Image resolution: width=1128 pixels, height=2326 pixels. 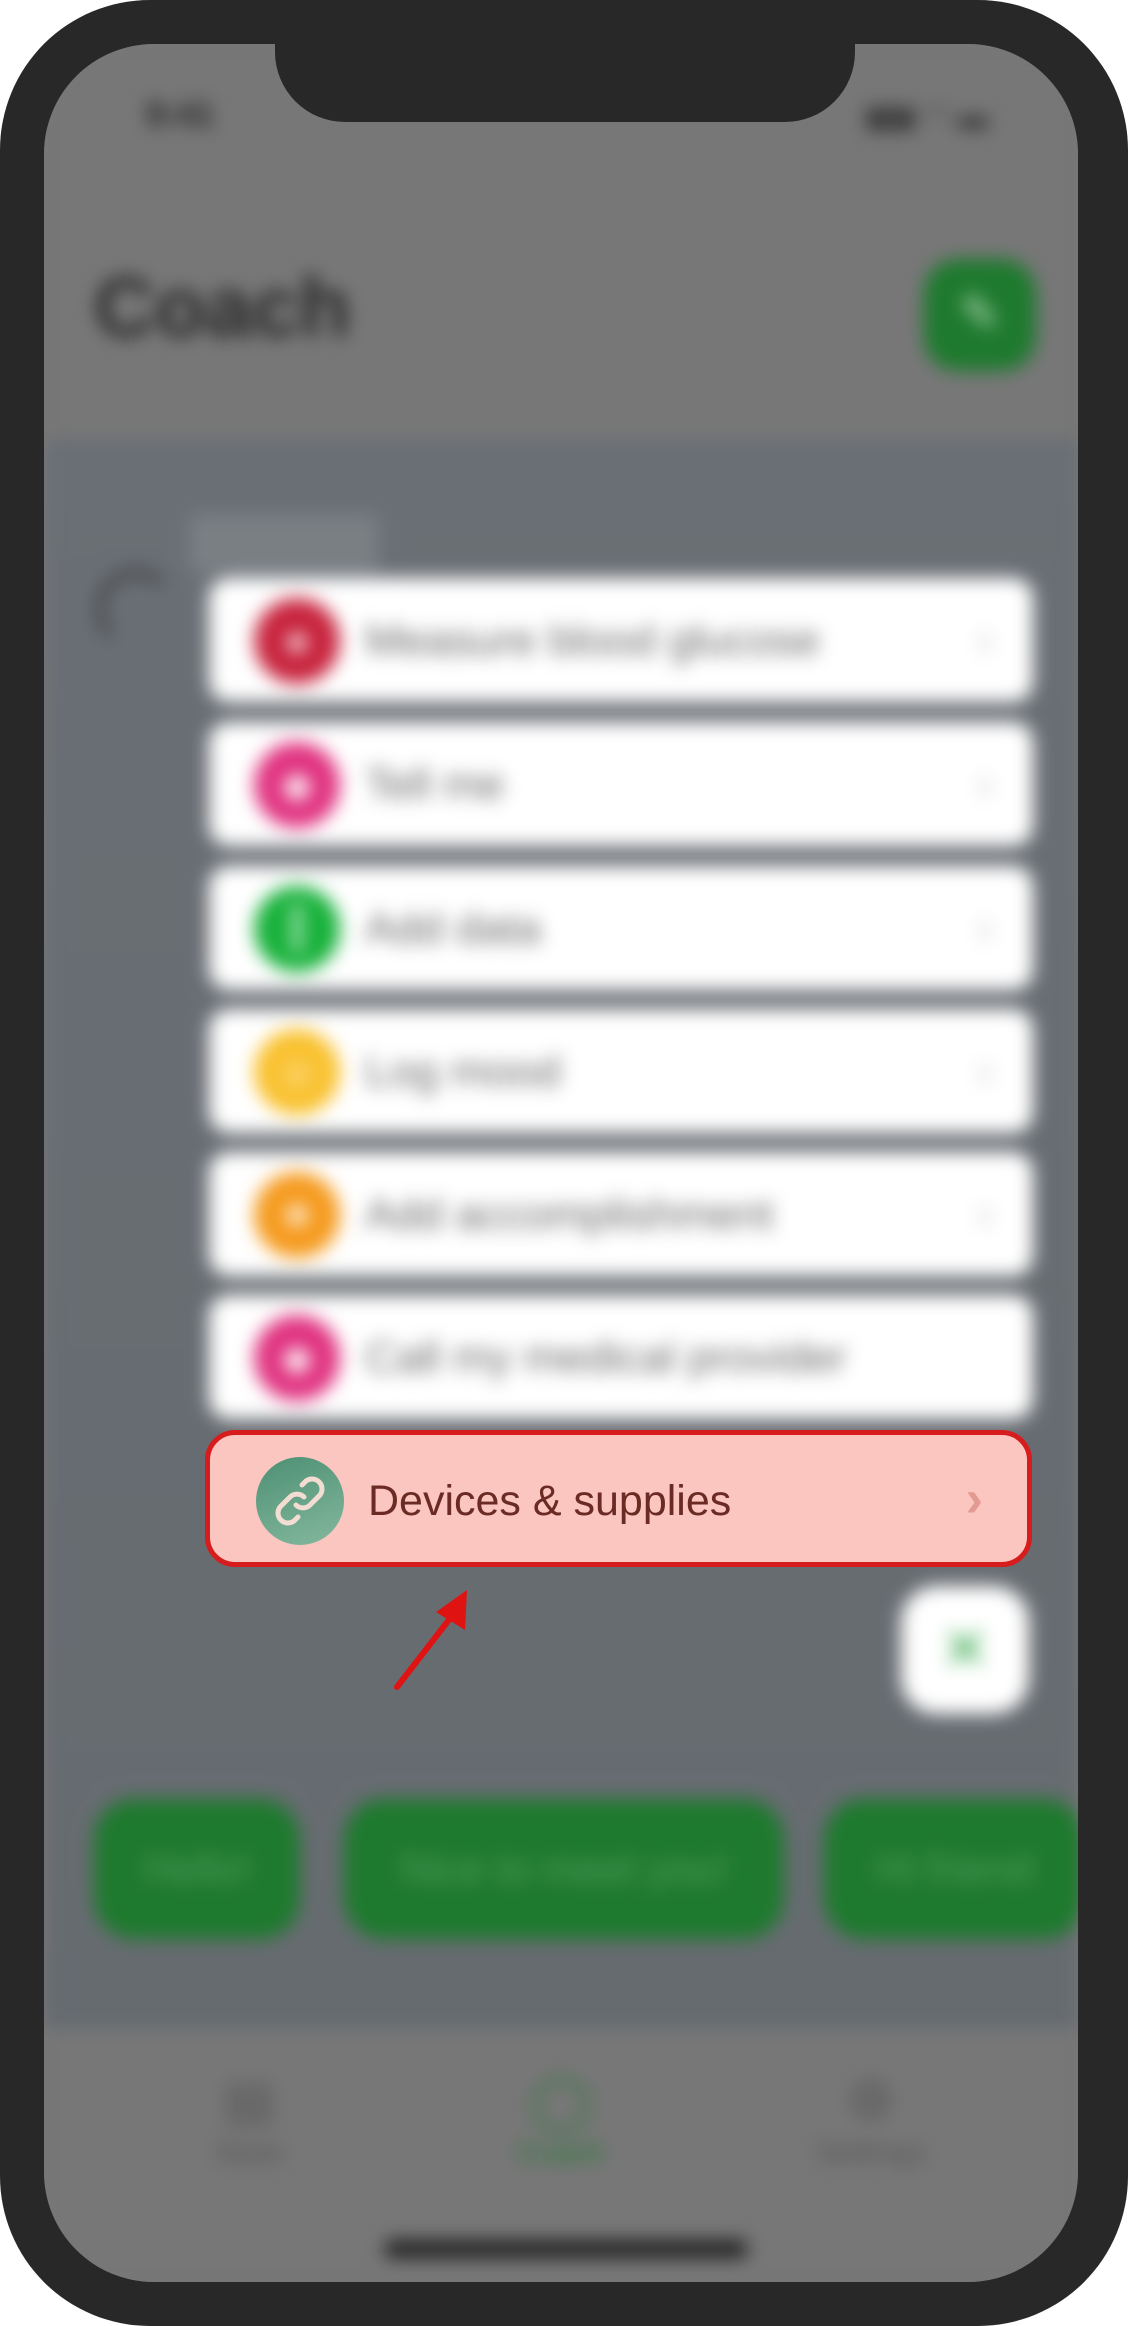 I want to click on drop-icon: ●, so click(x=297, y=641).